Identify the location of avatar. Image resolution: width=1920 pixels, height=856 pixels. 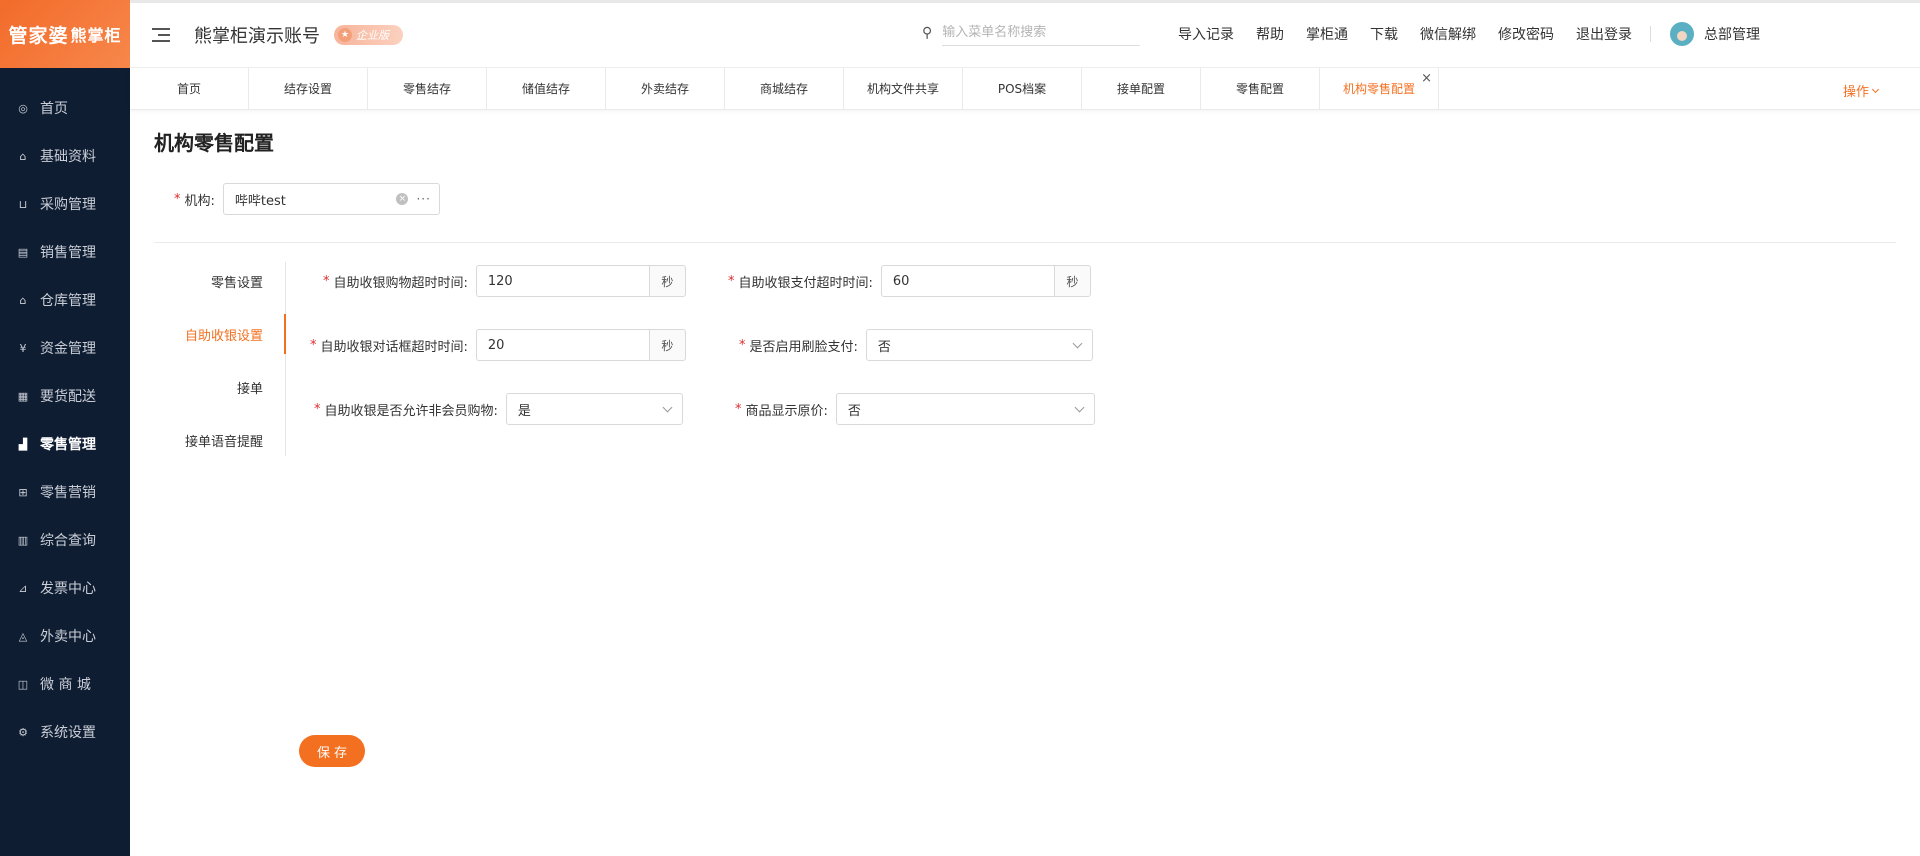
(1682, 34).